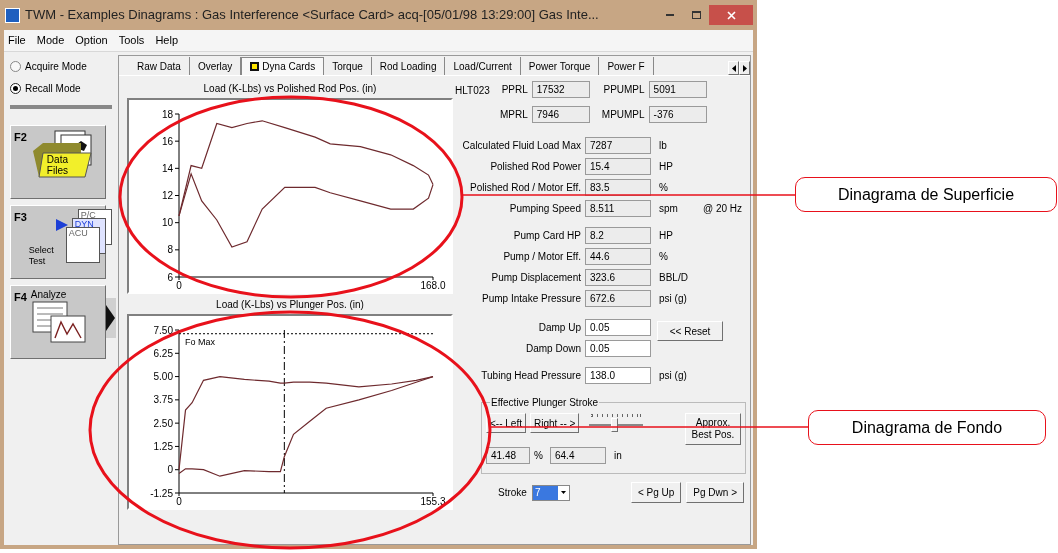 The width and height of the screenshot is (1058, 553). What do you see at coordinates (167, 223) in the screenshot?
I see `tick-label: 10` at bounding box center [167, 223].